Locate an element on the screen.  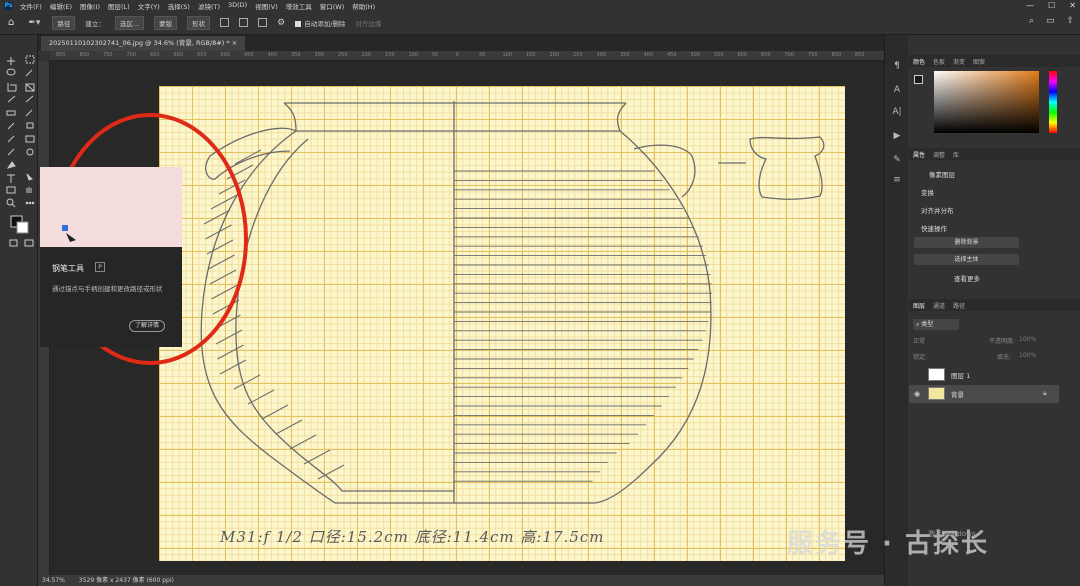
workspace-icon: ▭ is located at coordinates (1050, 21).